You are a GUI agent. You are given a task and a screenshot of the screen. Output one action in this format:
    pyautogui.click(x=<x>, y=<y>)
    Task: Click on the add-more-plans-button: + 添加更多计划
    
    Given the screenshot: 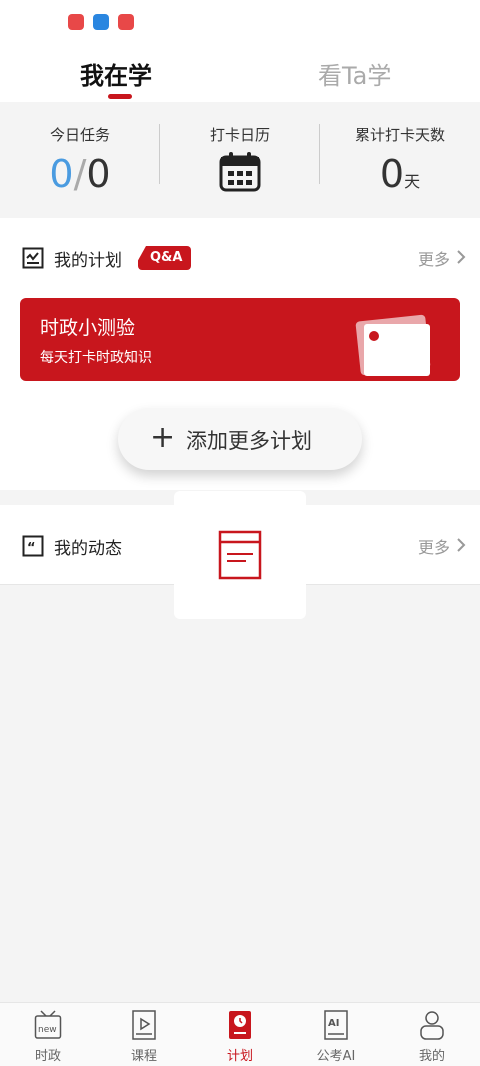 What is the action you would take?
    pyautogui.click(x=240, y=439)
    